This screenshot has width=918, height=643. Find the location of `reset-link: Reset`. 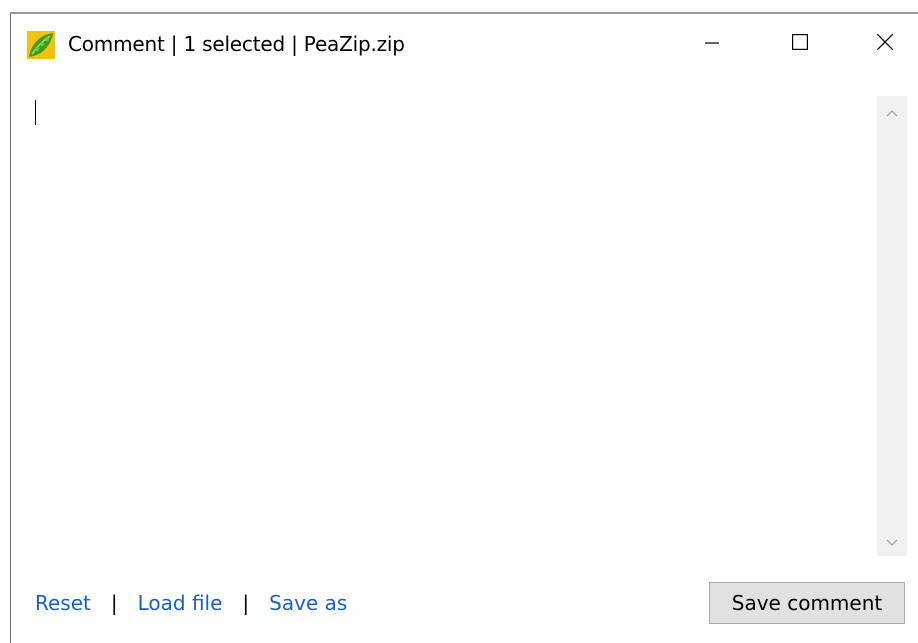

reset-link: Reset is located at coordinates (63, 603).